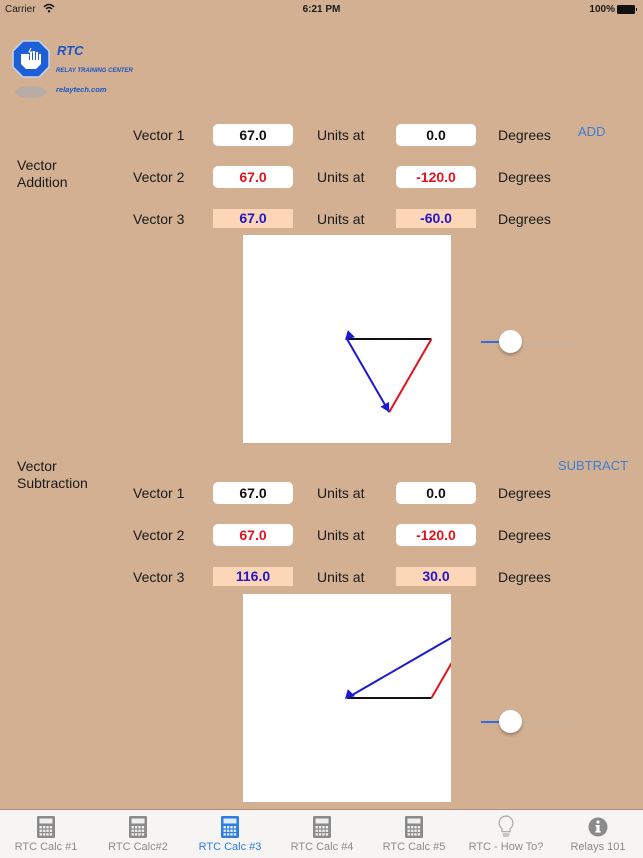 Image resolution: width=643 pixels, height=858 pixels. I want to click on tab-rtc-how-to: RTC - How To?, so click(506, 834).